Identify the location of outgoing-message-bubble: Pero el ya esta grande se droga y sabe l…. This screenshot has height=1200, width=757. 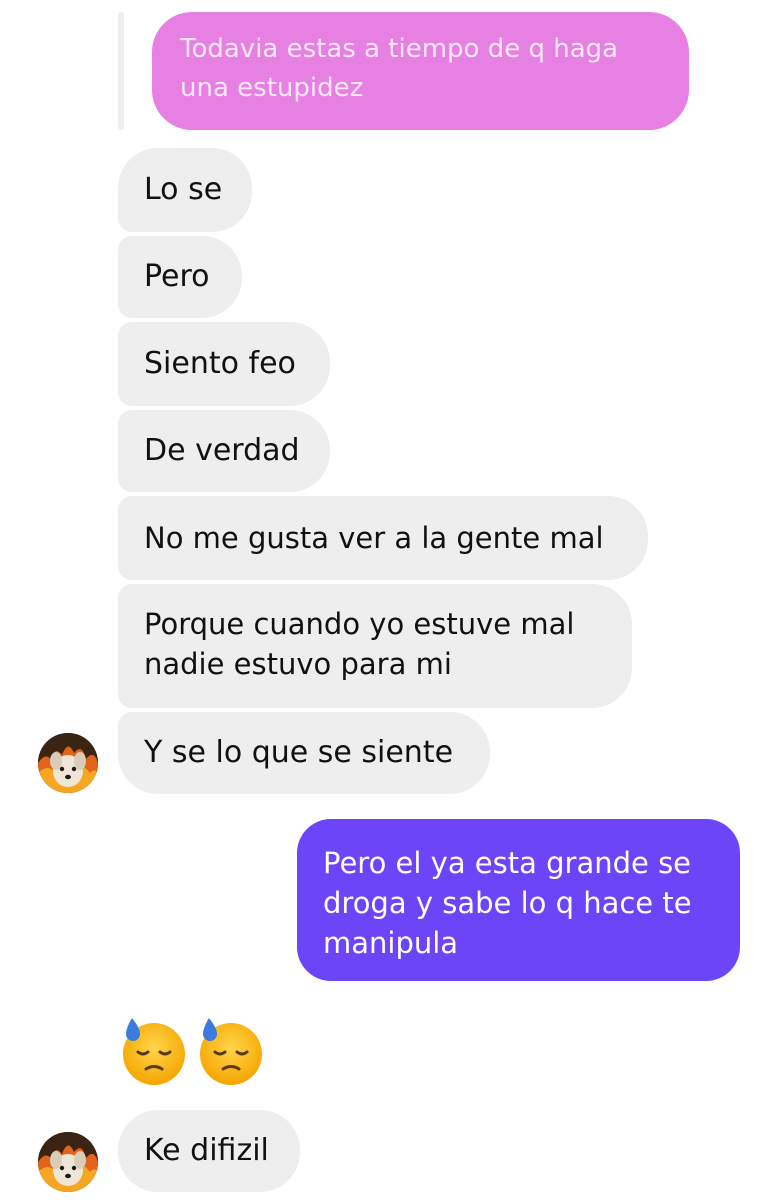
(518, 900).